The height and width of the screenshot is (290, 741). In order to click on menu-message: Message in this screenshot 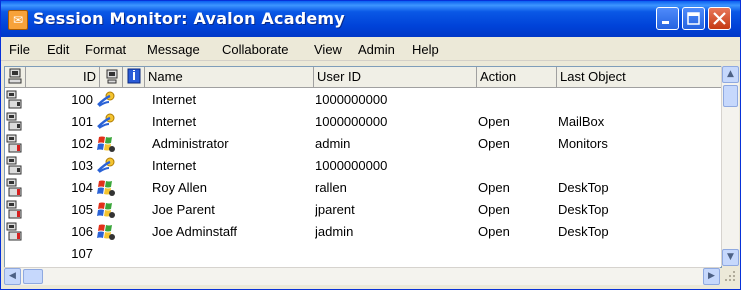, I will do `click(173, 49)`.